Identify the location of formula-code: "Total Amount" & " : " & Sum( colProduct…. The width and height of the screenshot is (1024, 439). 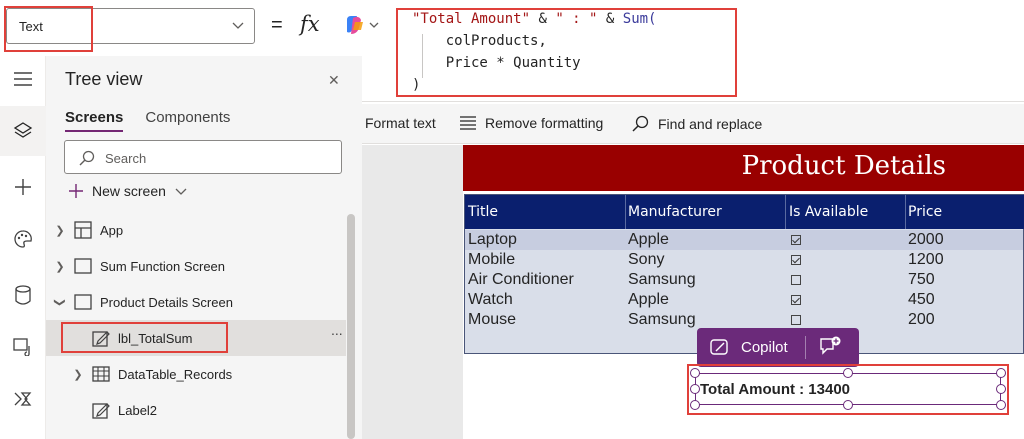
(534, 52).